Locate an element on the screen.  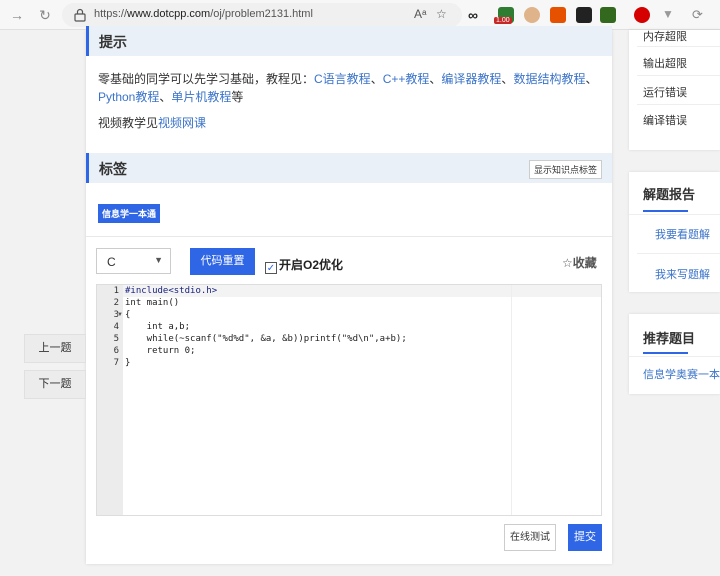
hint-title: 提示 is located at coordinates (113, 42).